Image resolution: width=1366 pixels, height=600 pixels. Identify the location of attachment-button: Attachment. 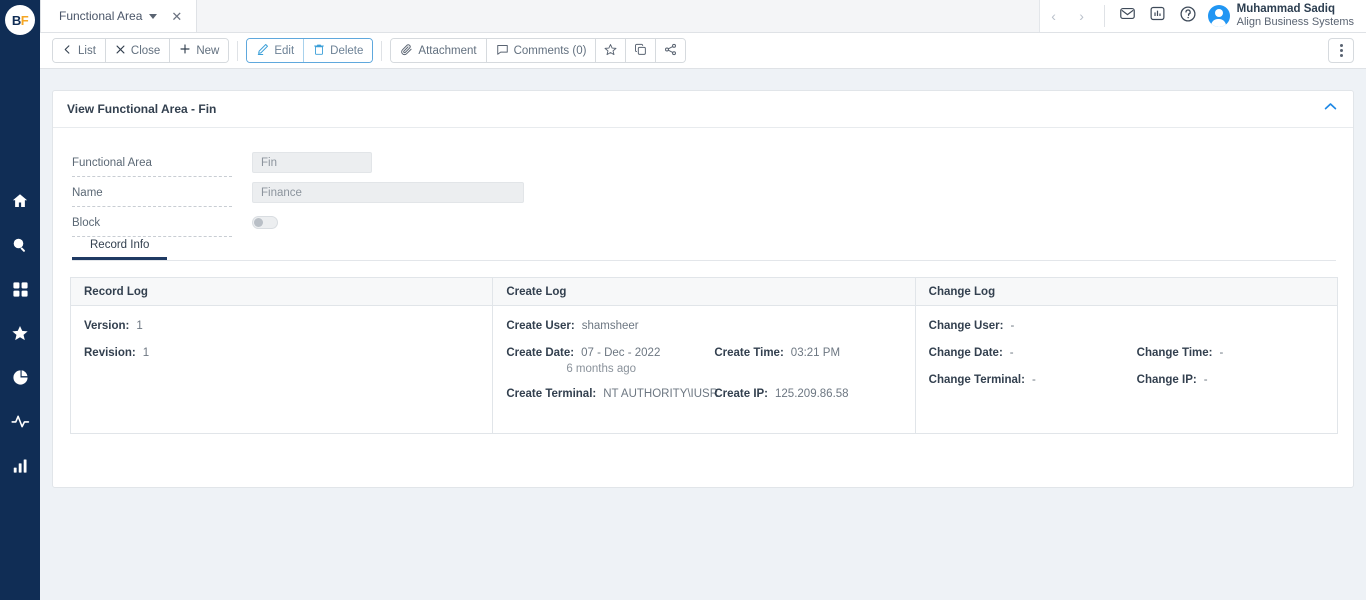
(439, 50).